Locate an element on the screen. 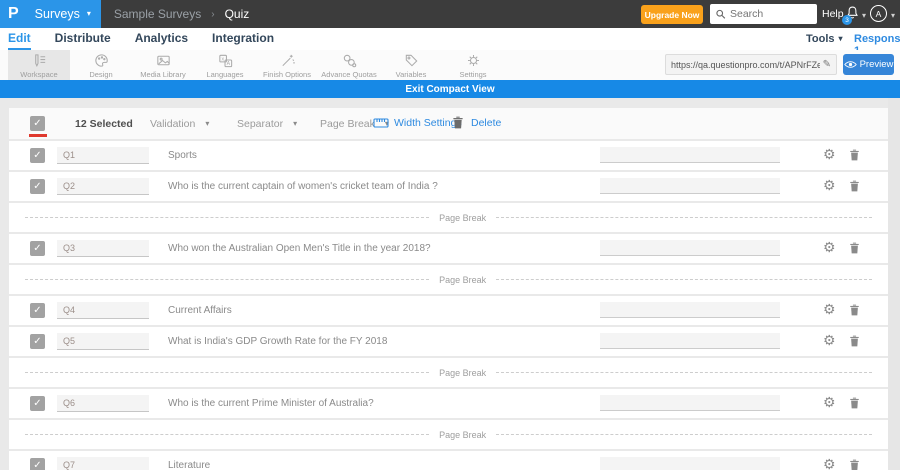 The image size is (900, 470). search-box is located at coordinates (763, 14).